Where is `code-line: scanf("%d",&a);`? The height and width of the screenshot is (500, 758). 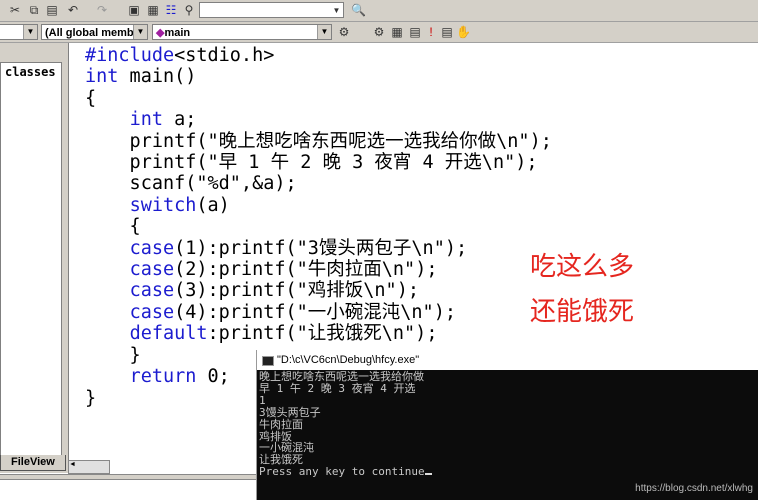 code-line: scanf("%d",&a); is located at coordinates (318, 183).